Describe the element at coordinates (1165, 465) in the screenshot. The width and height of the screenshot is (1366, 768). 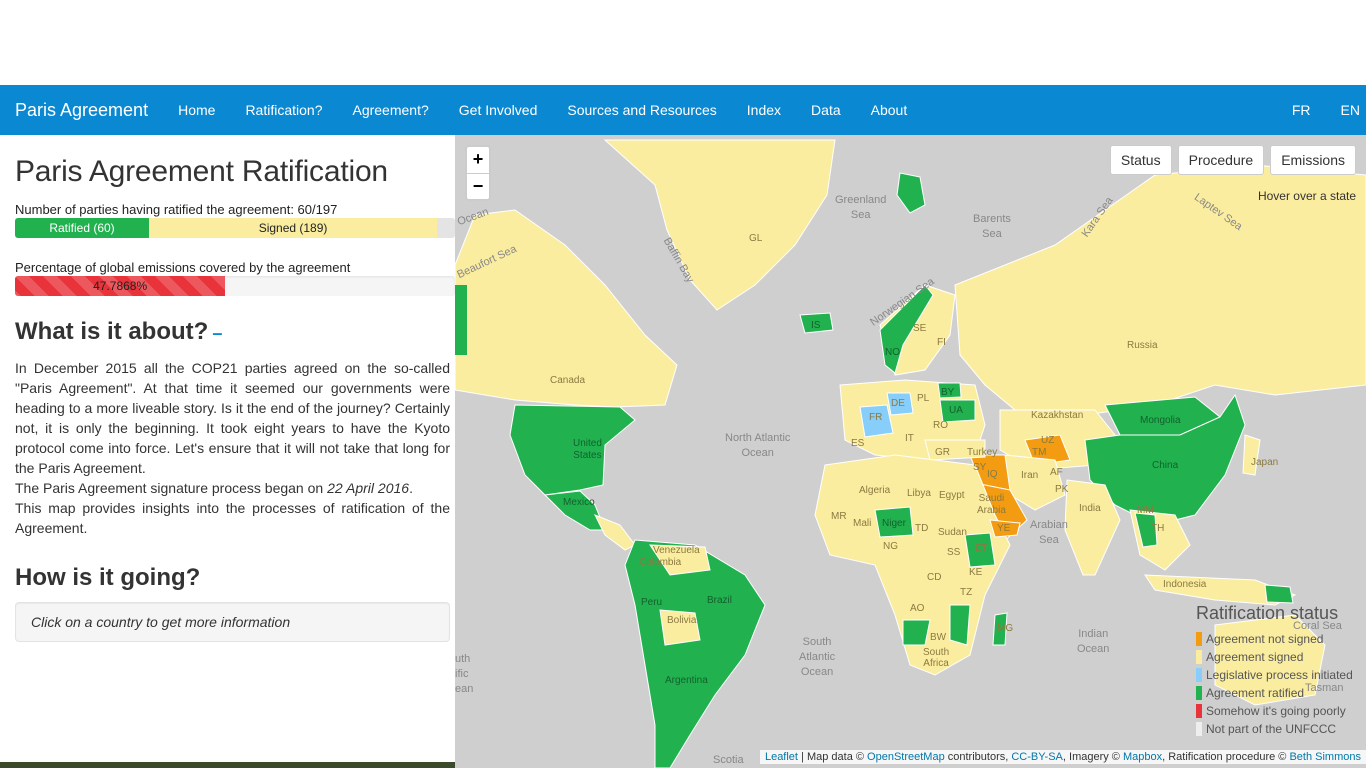
I see `label-china: China` at that location.